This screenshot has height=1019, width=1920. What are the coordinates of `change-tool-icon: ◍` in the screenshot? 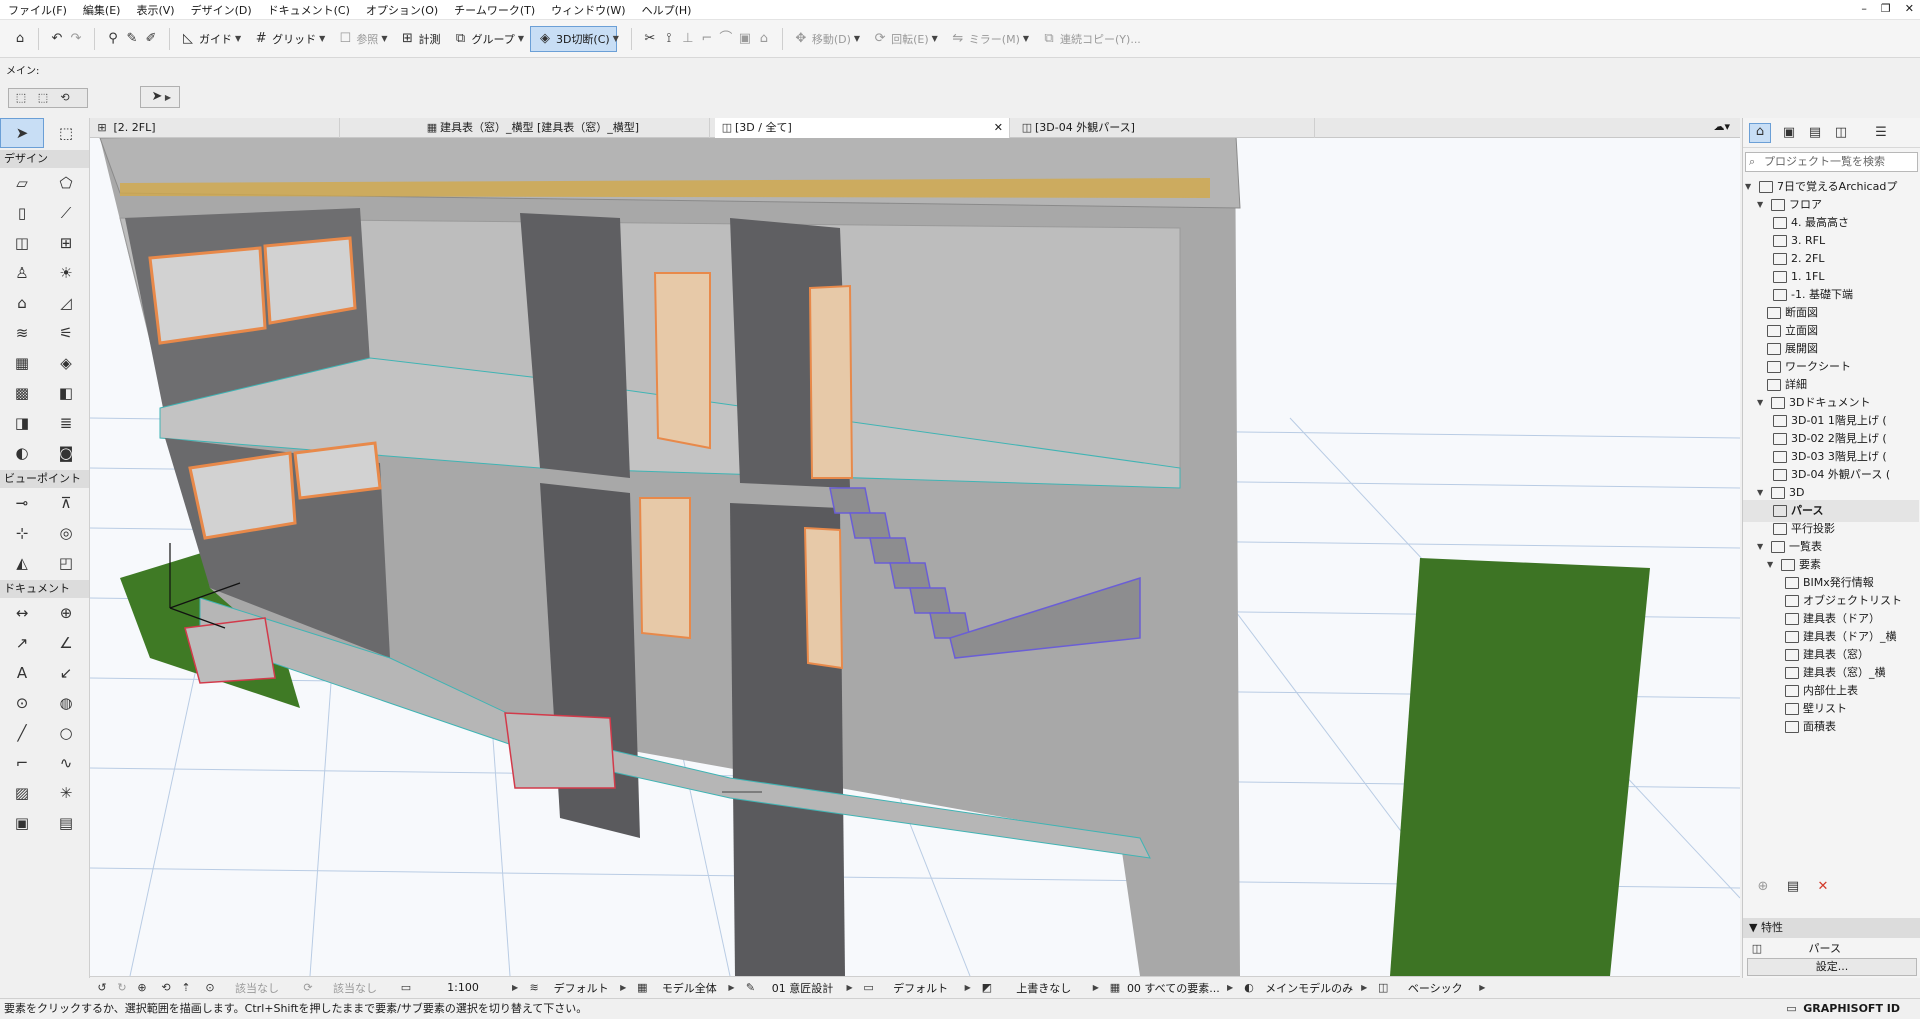 It's located at (66, 703).